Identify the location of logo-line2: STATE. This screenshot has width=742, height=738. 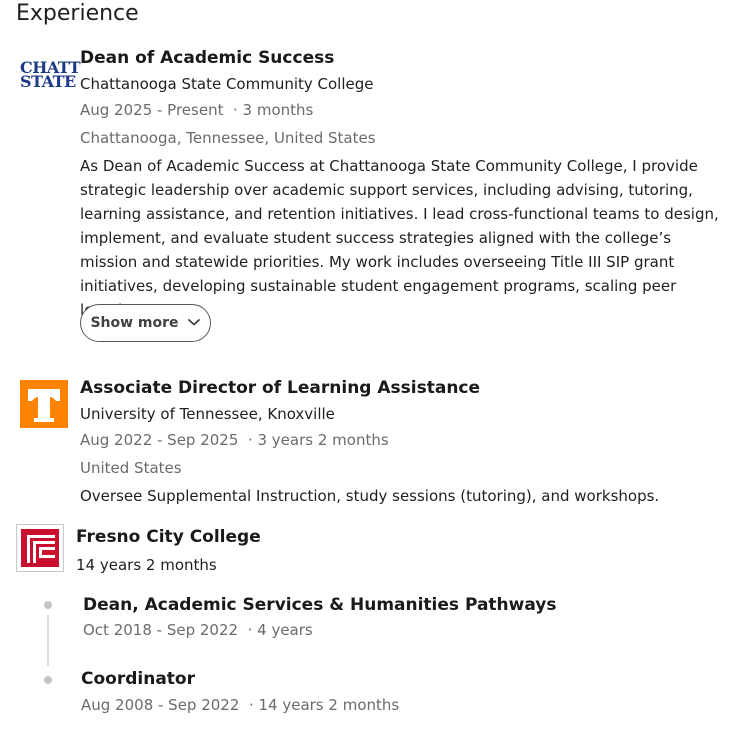
(48, 81).